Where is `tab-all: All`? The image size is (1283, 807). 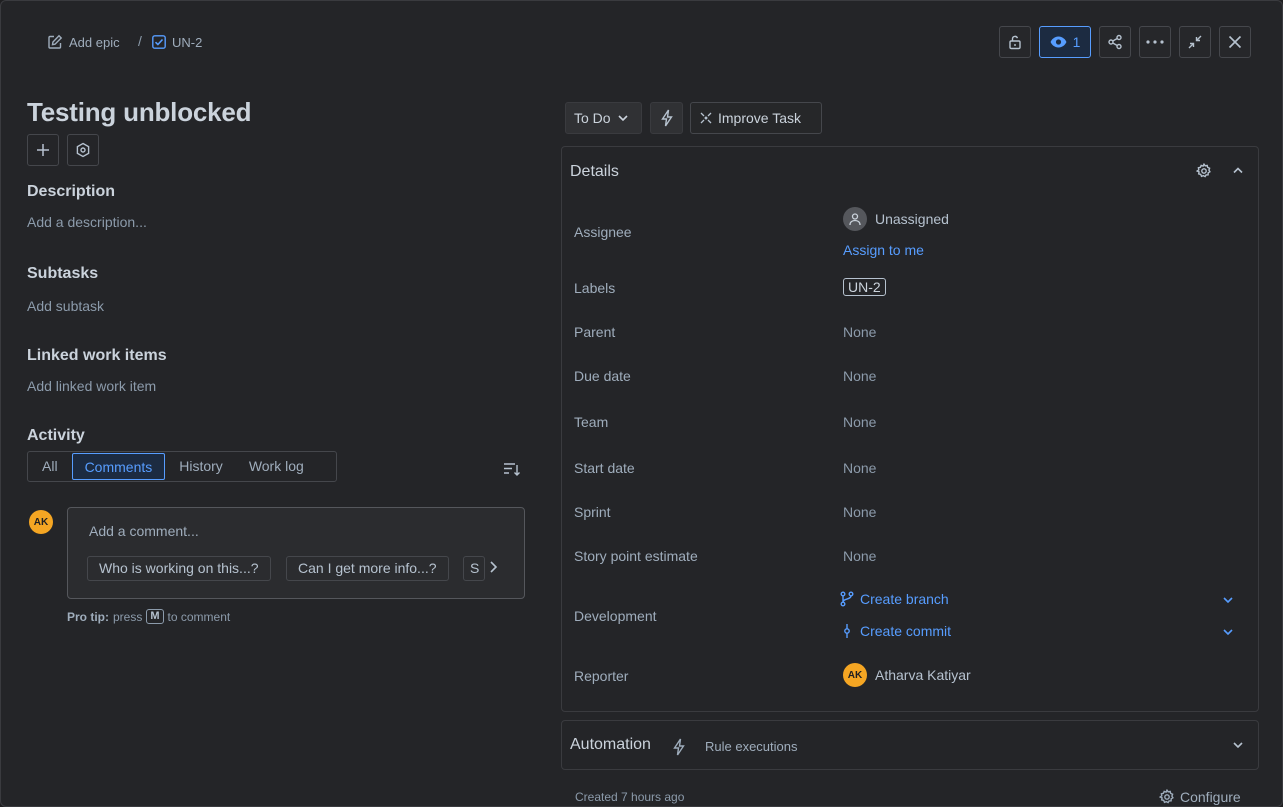
tab-all: All is located at coordinates (50, 466).